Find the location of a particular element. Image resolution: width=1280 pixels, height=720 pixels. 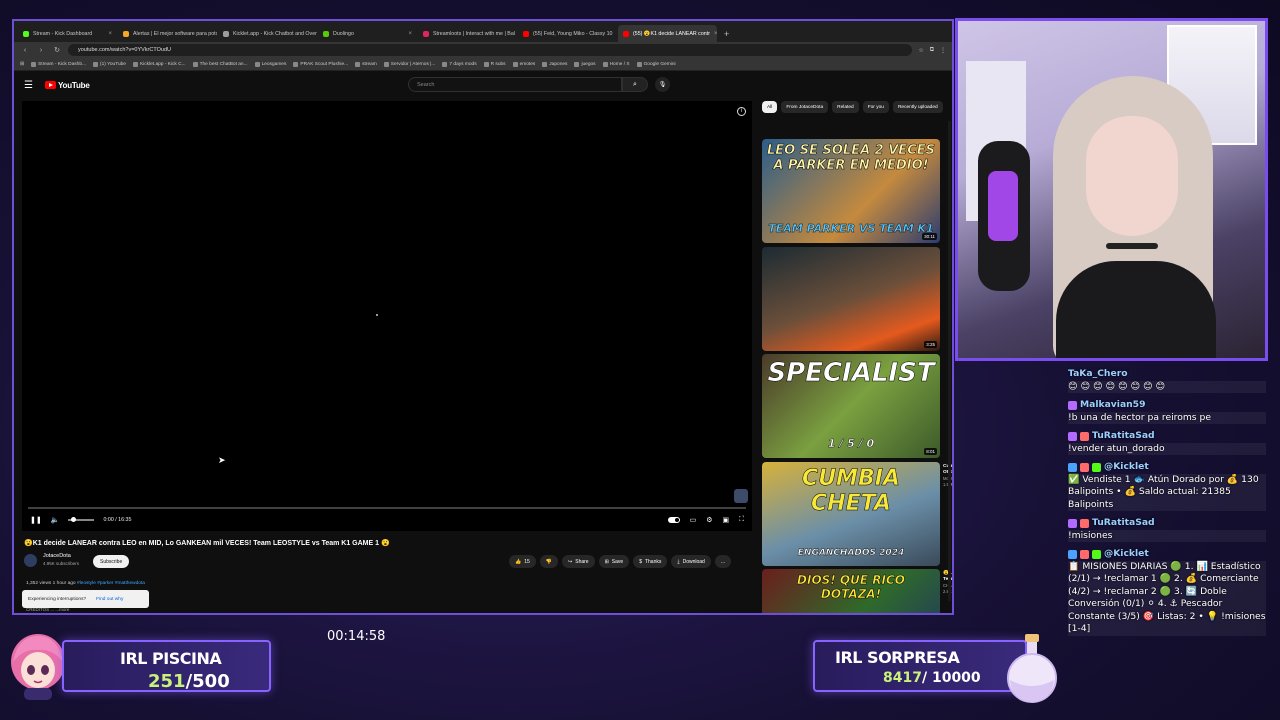

bookmark-star-icon: ☆ is located at coordinates (920, 50).